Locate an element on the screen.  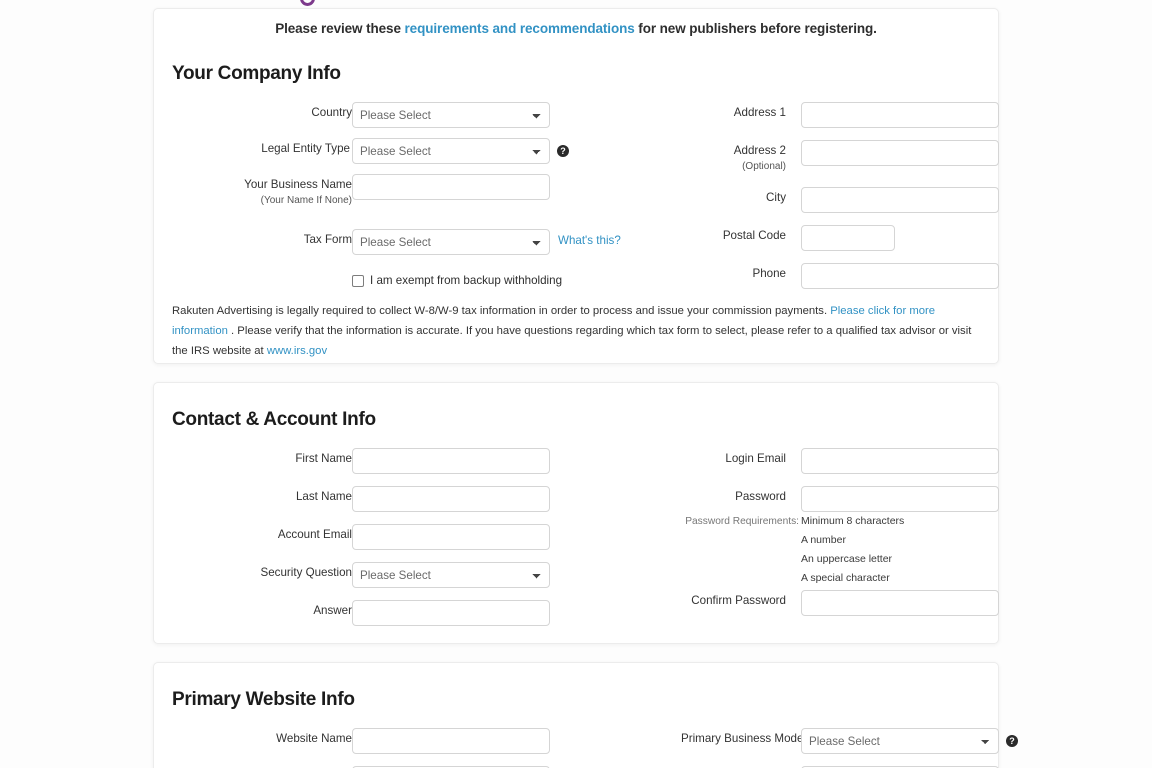
first-name-label: First Name is located at coordinates (323, 458).